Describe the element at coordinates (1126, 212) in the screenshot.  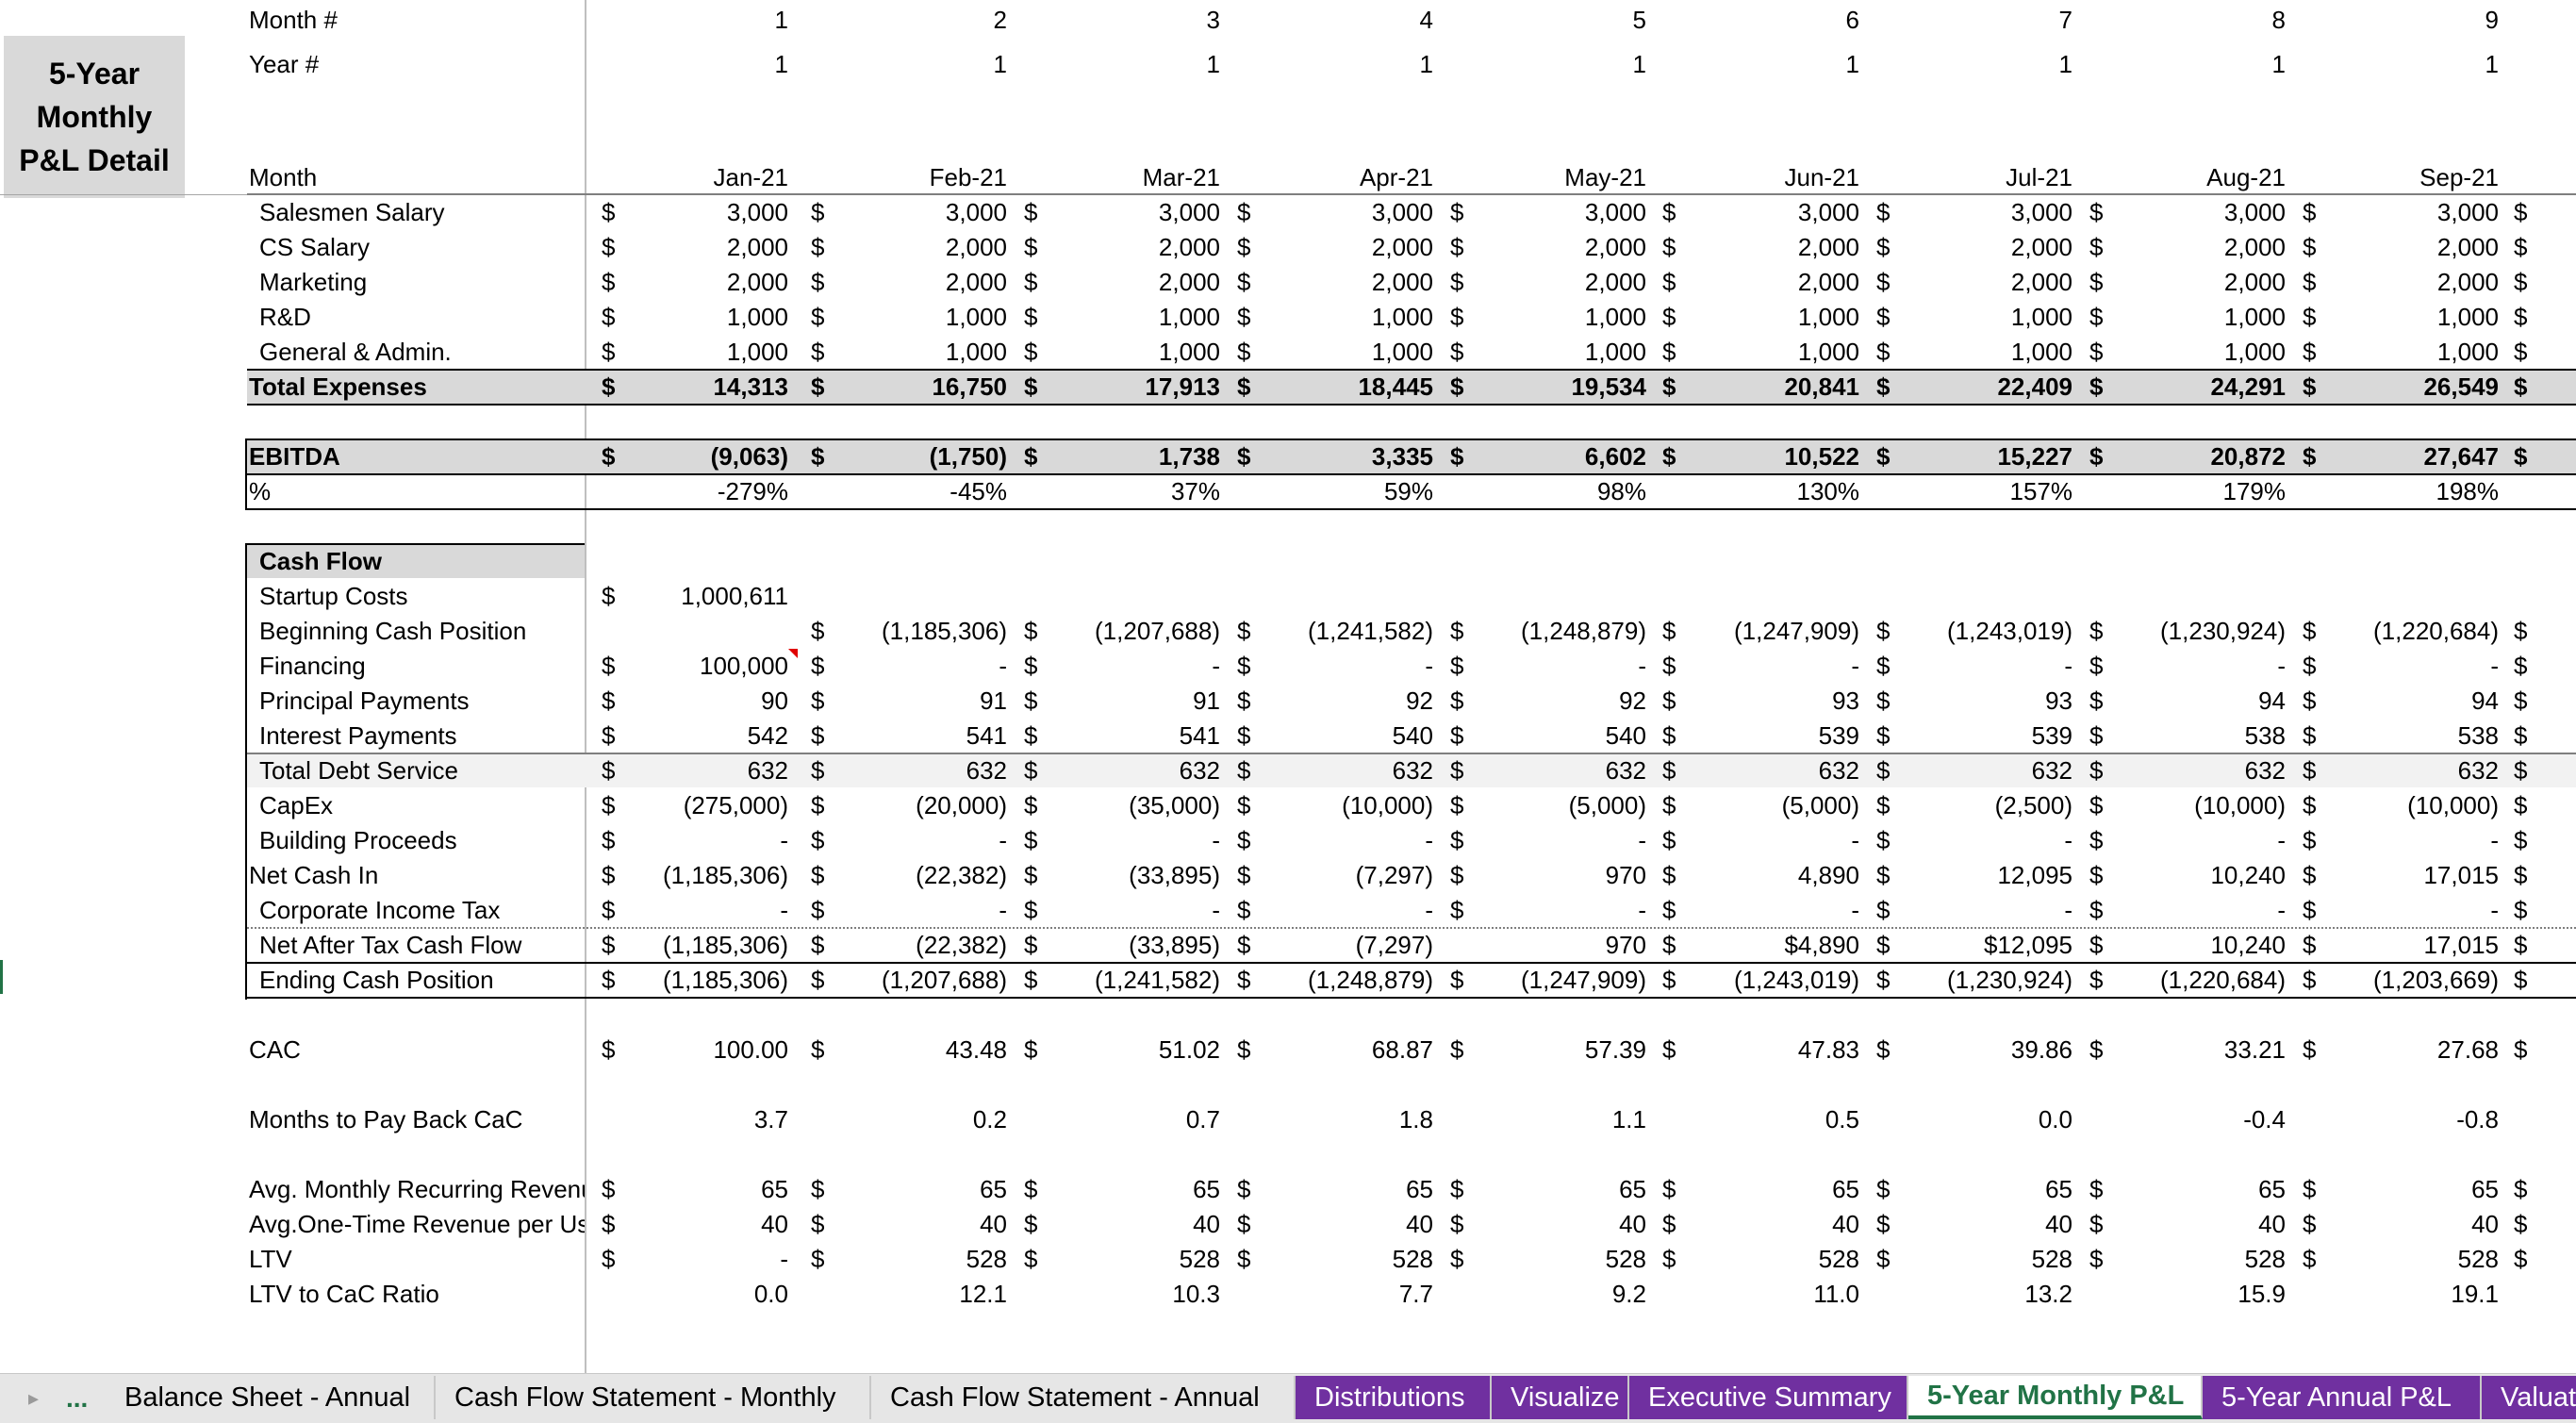
I see `expense-row-value: 3,000` at that location.